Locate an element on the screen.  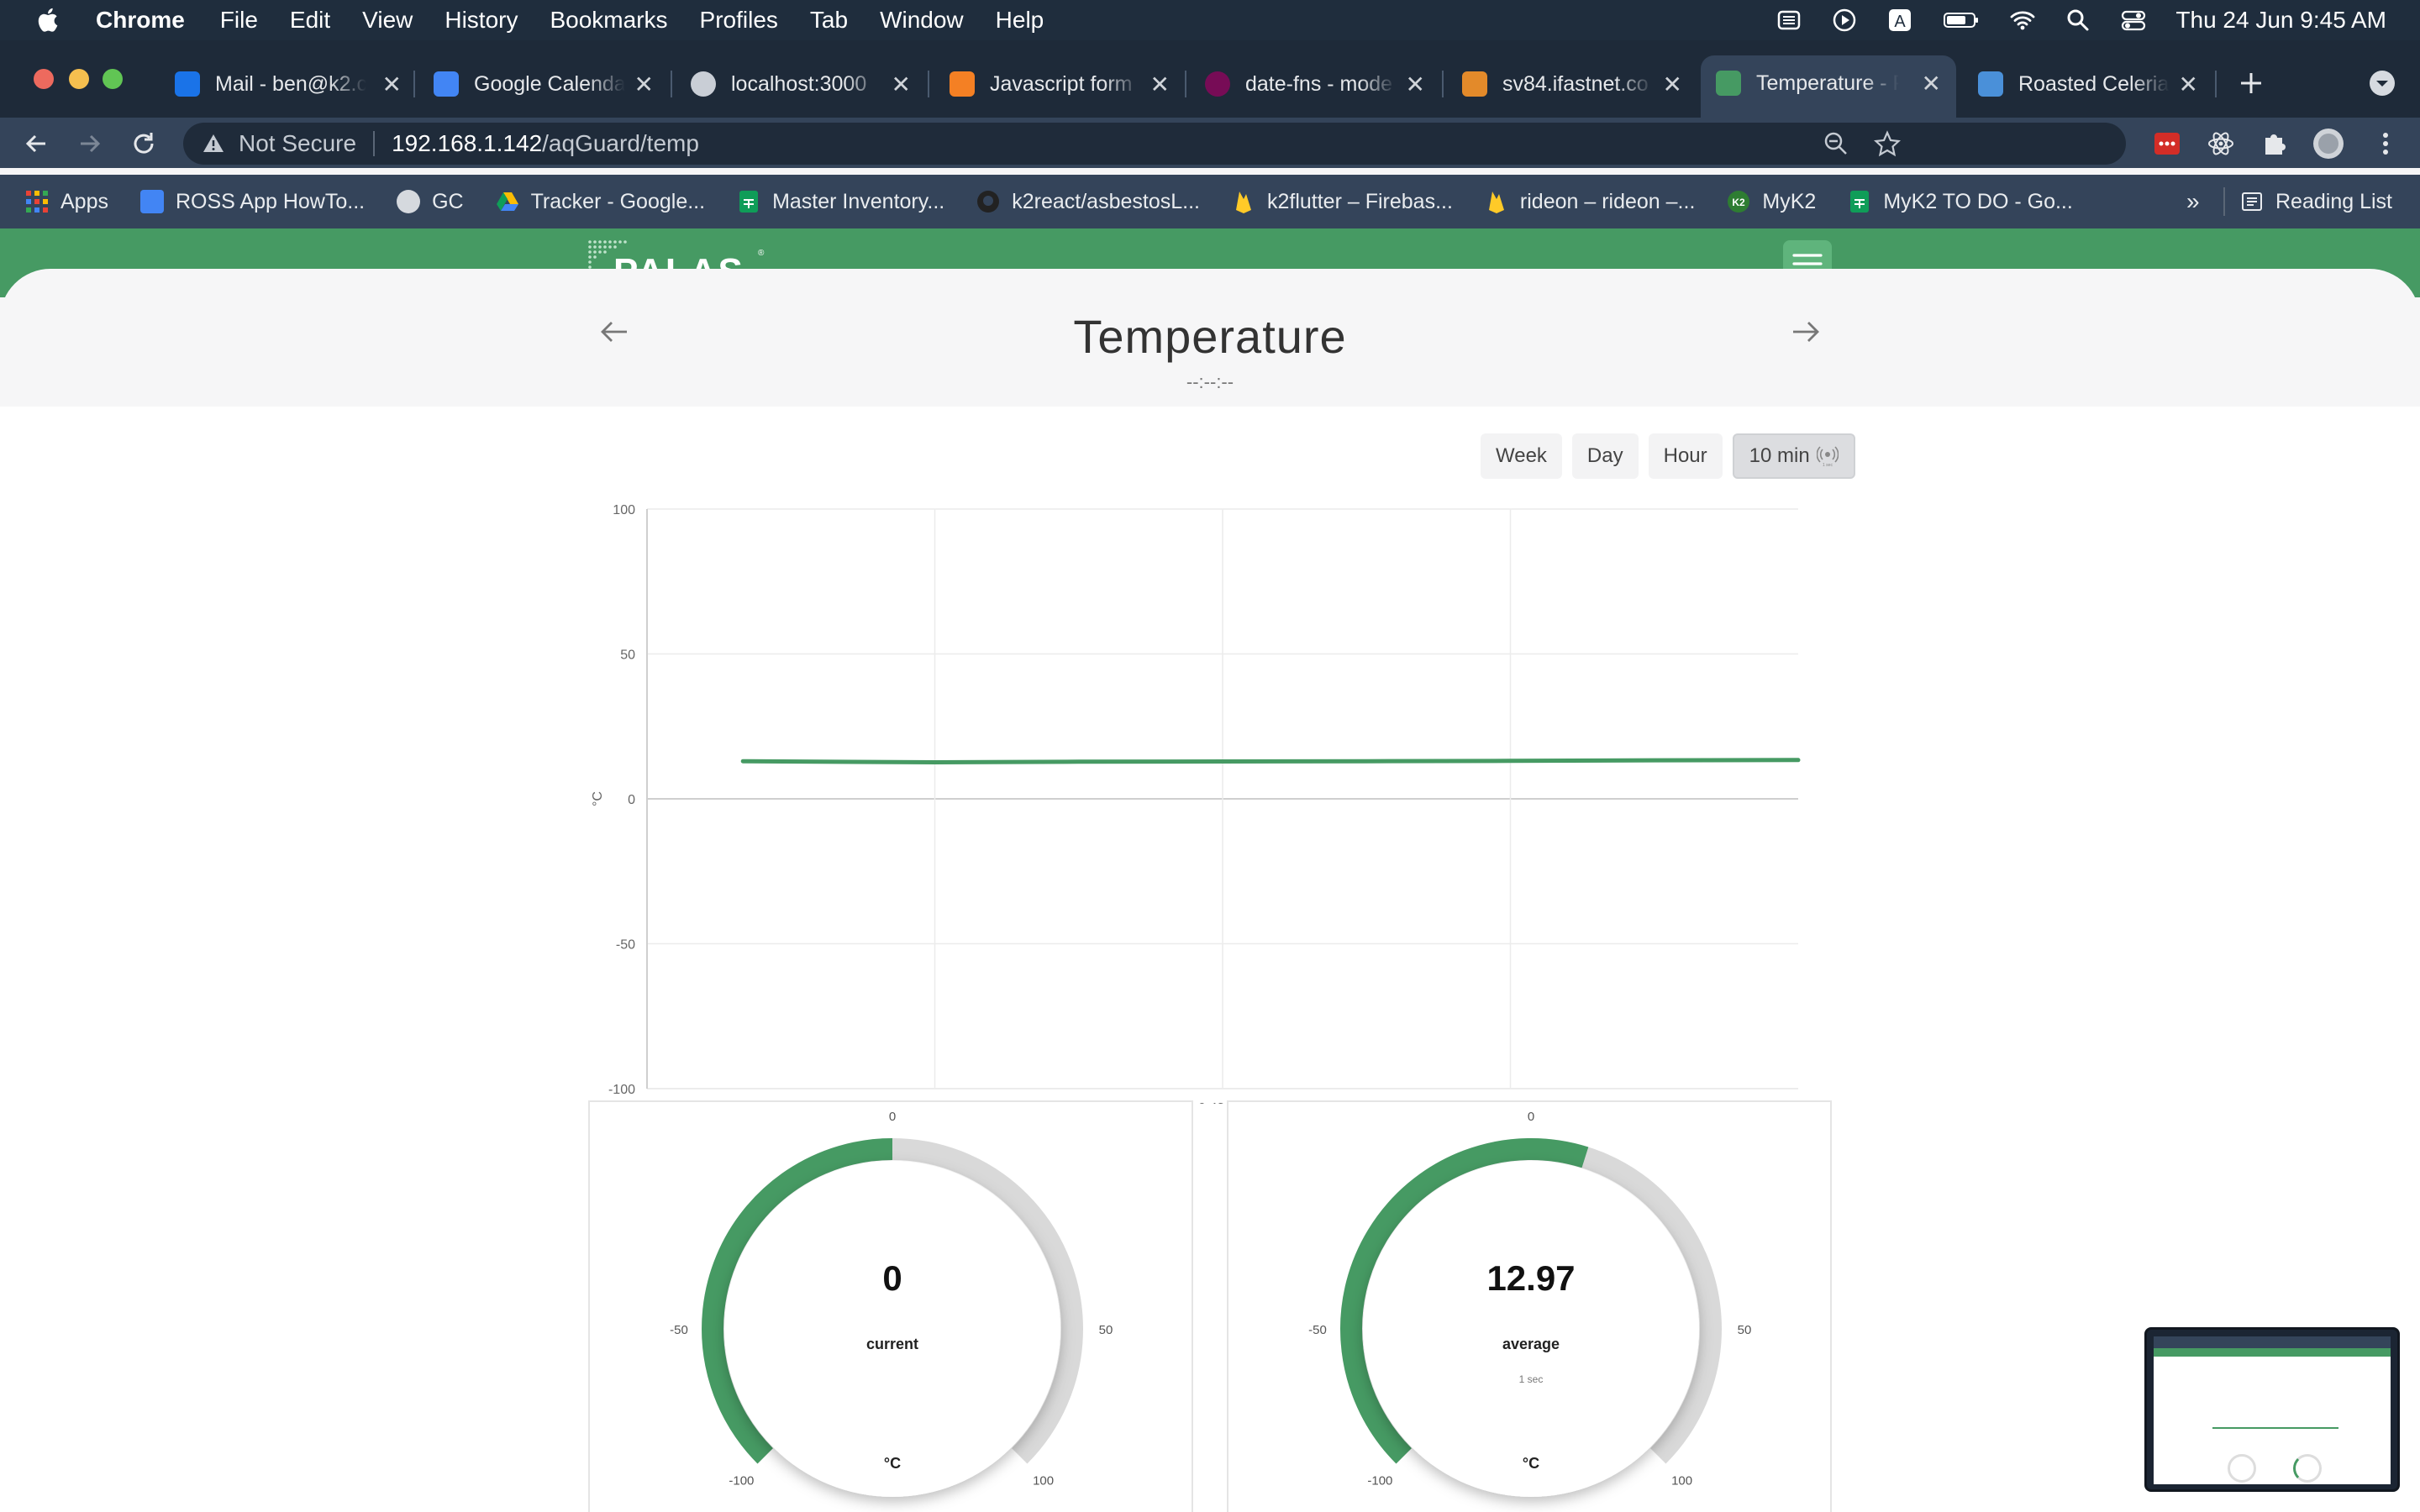
zoom-out-icon is located at coordinates (1836, 143).